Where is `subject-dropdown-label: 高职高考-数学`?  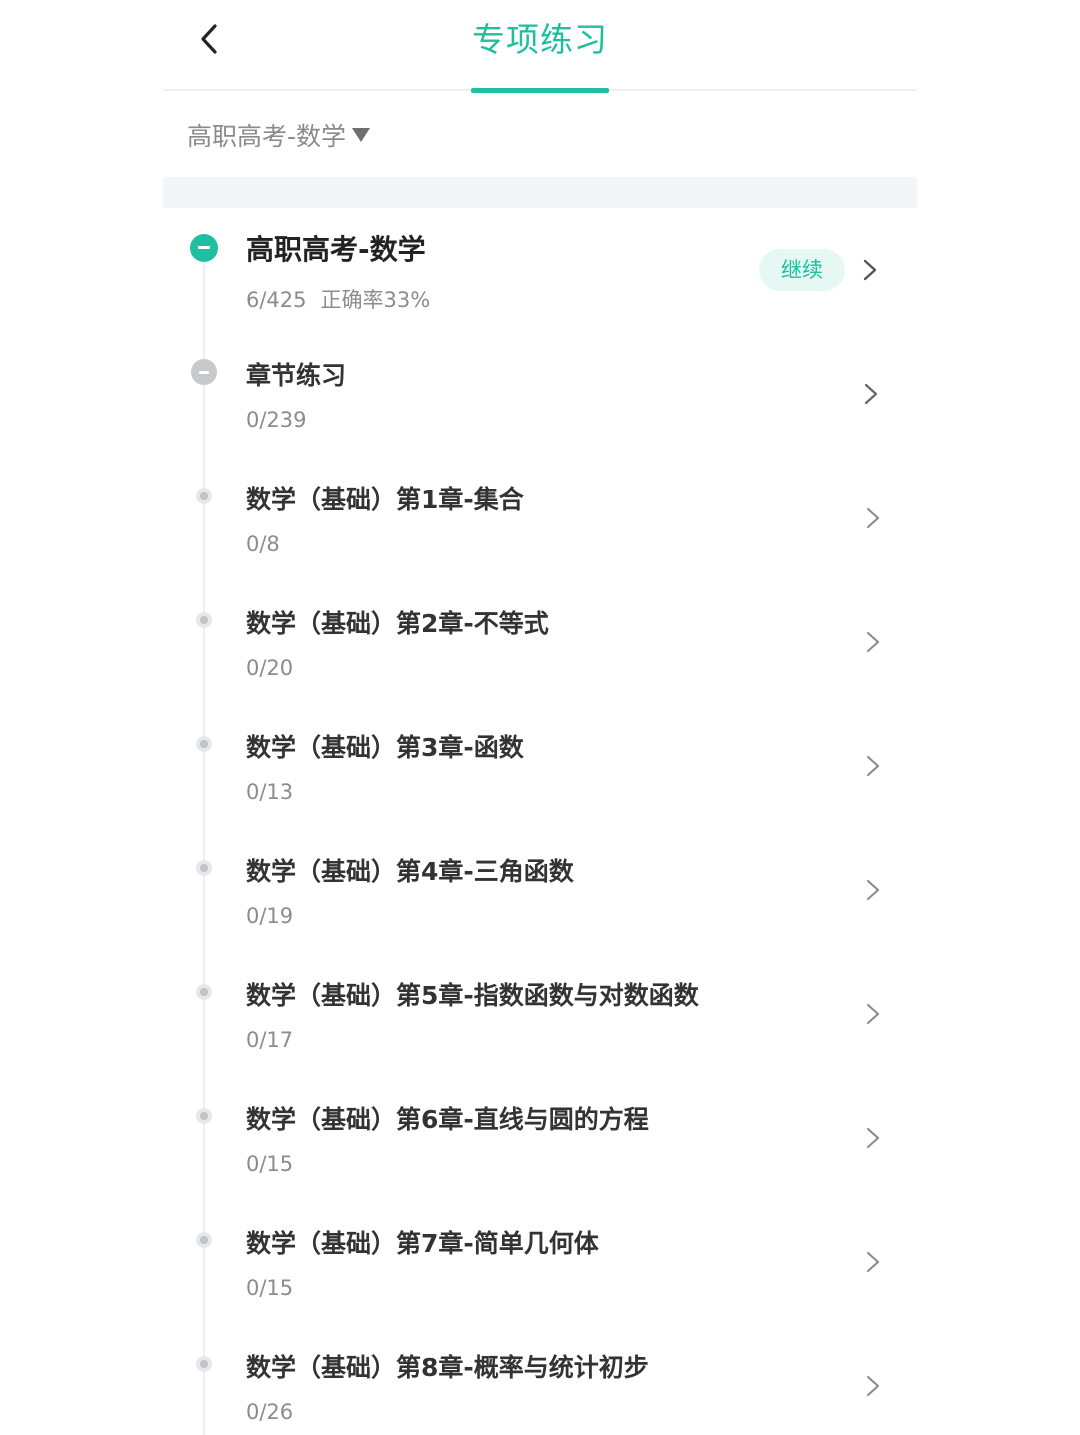
subject-dropdown-label: 高职高考-数学 is located at coordinates (267, 136).